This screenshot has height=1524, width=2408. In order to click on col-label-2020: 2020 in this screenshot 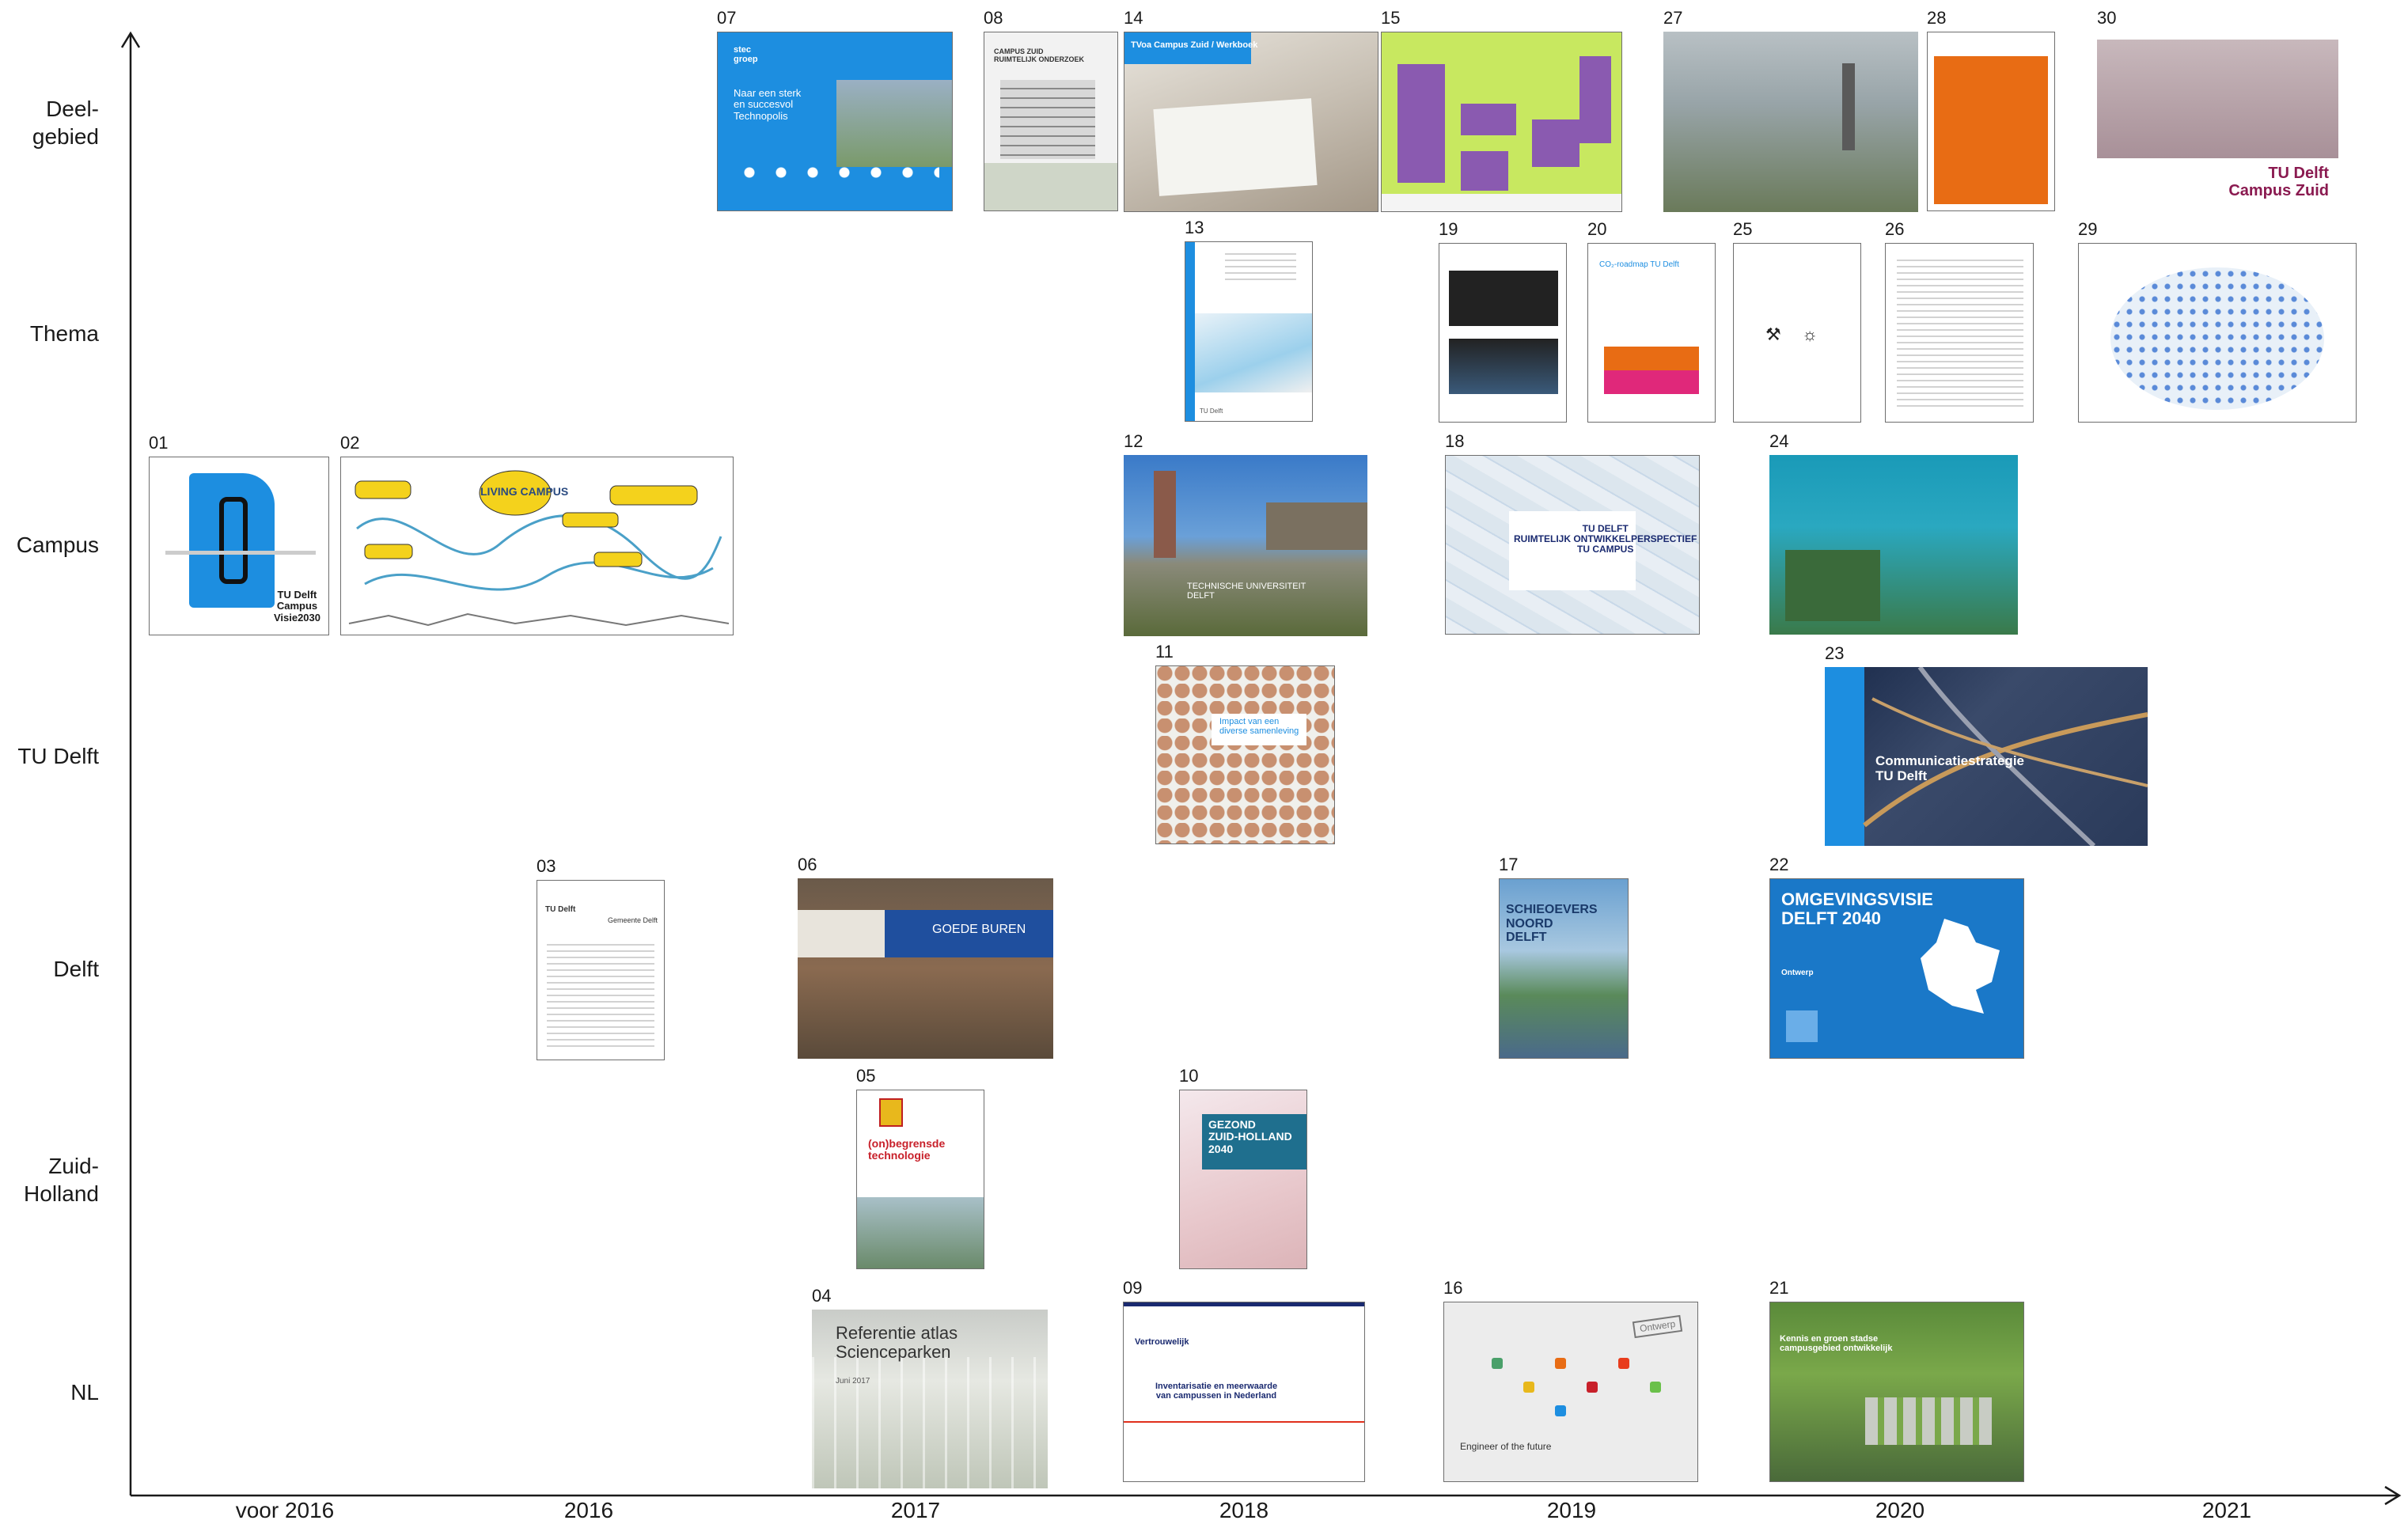, I will do `click(1900, 1510)`.